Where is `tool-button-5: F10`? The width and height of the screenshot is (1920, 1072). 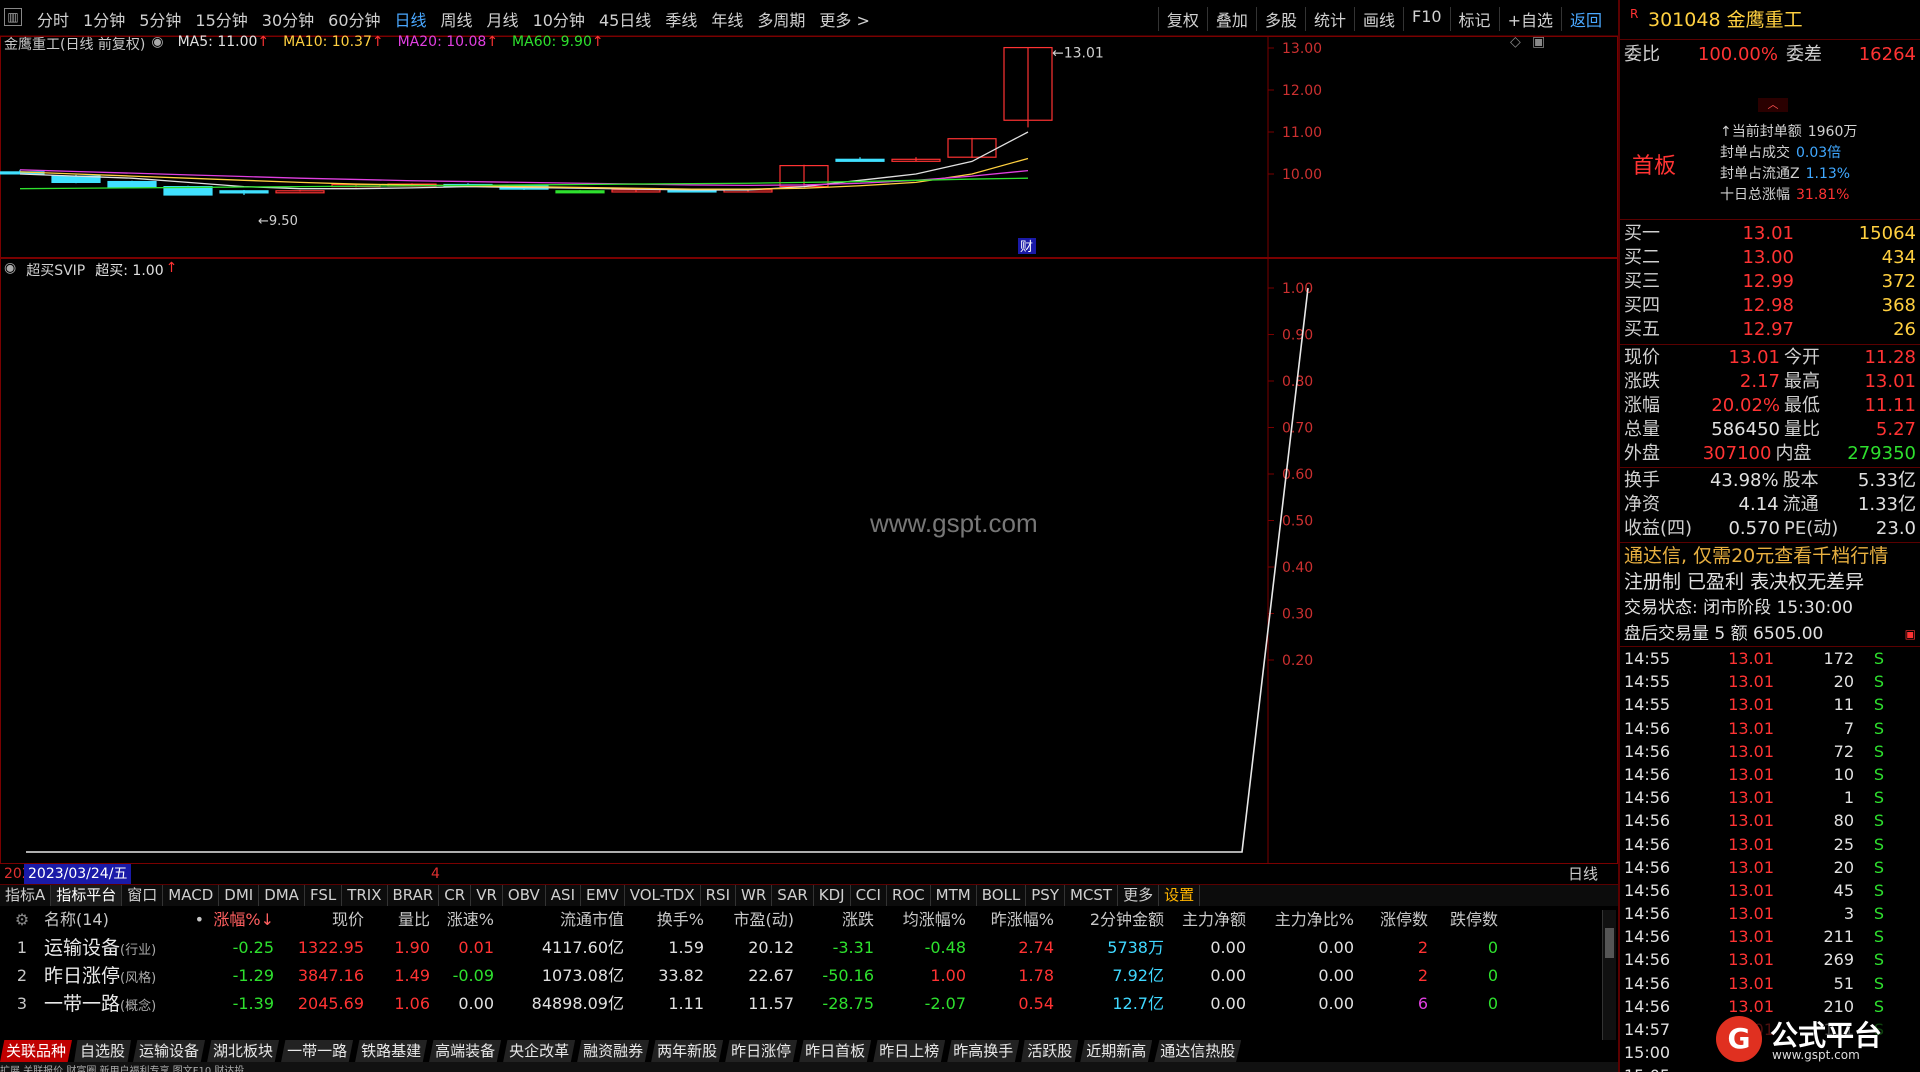
tool-button-5: F10 is located at coordinates (1426, 19).